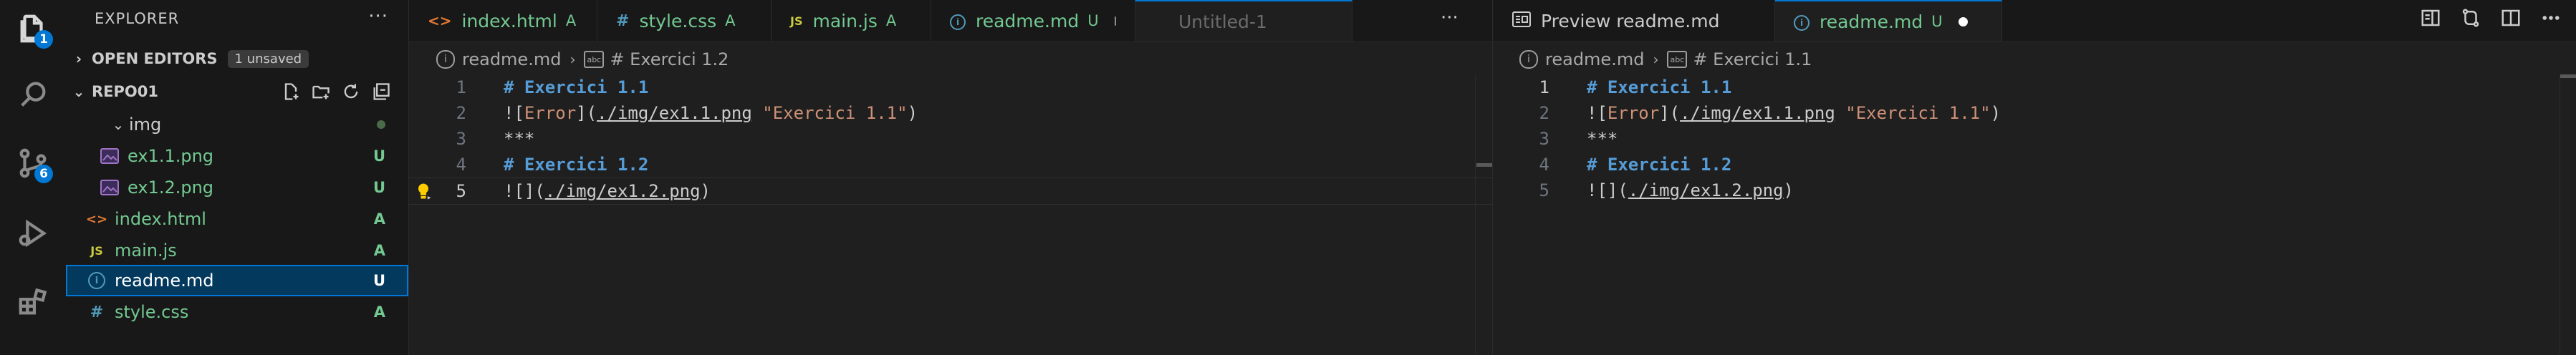 Image resolution: width=2576 pixels, height=355 pixels. What do you see at coordinates (33, 164) in the screenshot?
I see `source-control-icon: 6` at bounding box center [33, 164].